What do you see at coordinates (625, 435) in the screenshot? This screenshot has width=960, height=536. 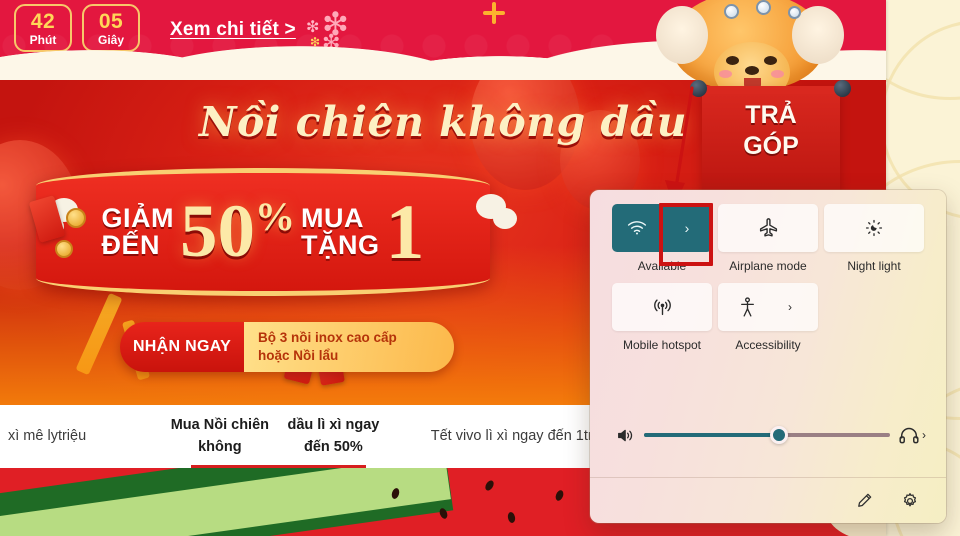 I see `speaker-icon` at bounding box center [625, 435].